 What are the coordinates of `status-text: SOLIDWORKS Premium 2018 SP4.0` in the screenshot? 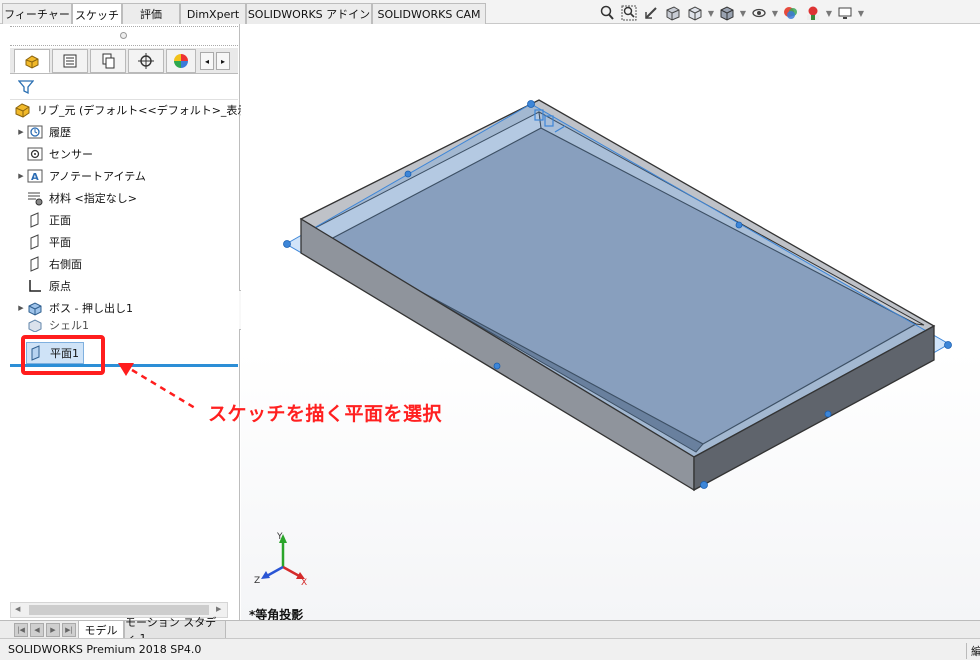 It's located at (105, 649).